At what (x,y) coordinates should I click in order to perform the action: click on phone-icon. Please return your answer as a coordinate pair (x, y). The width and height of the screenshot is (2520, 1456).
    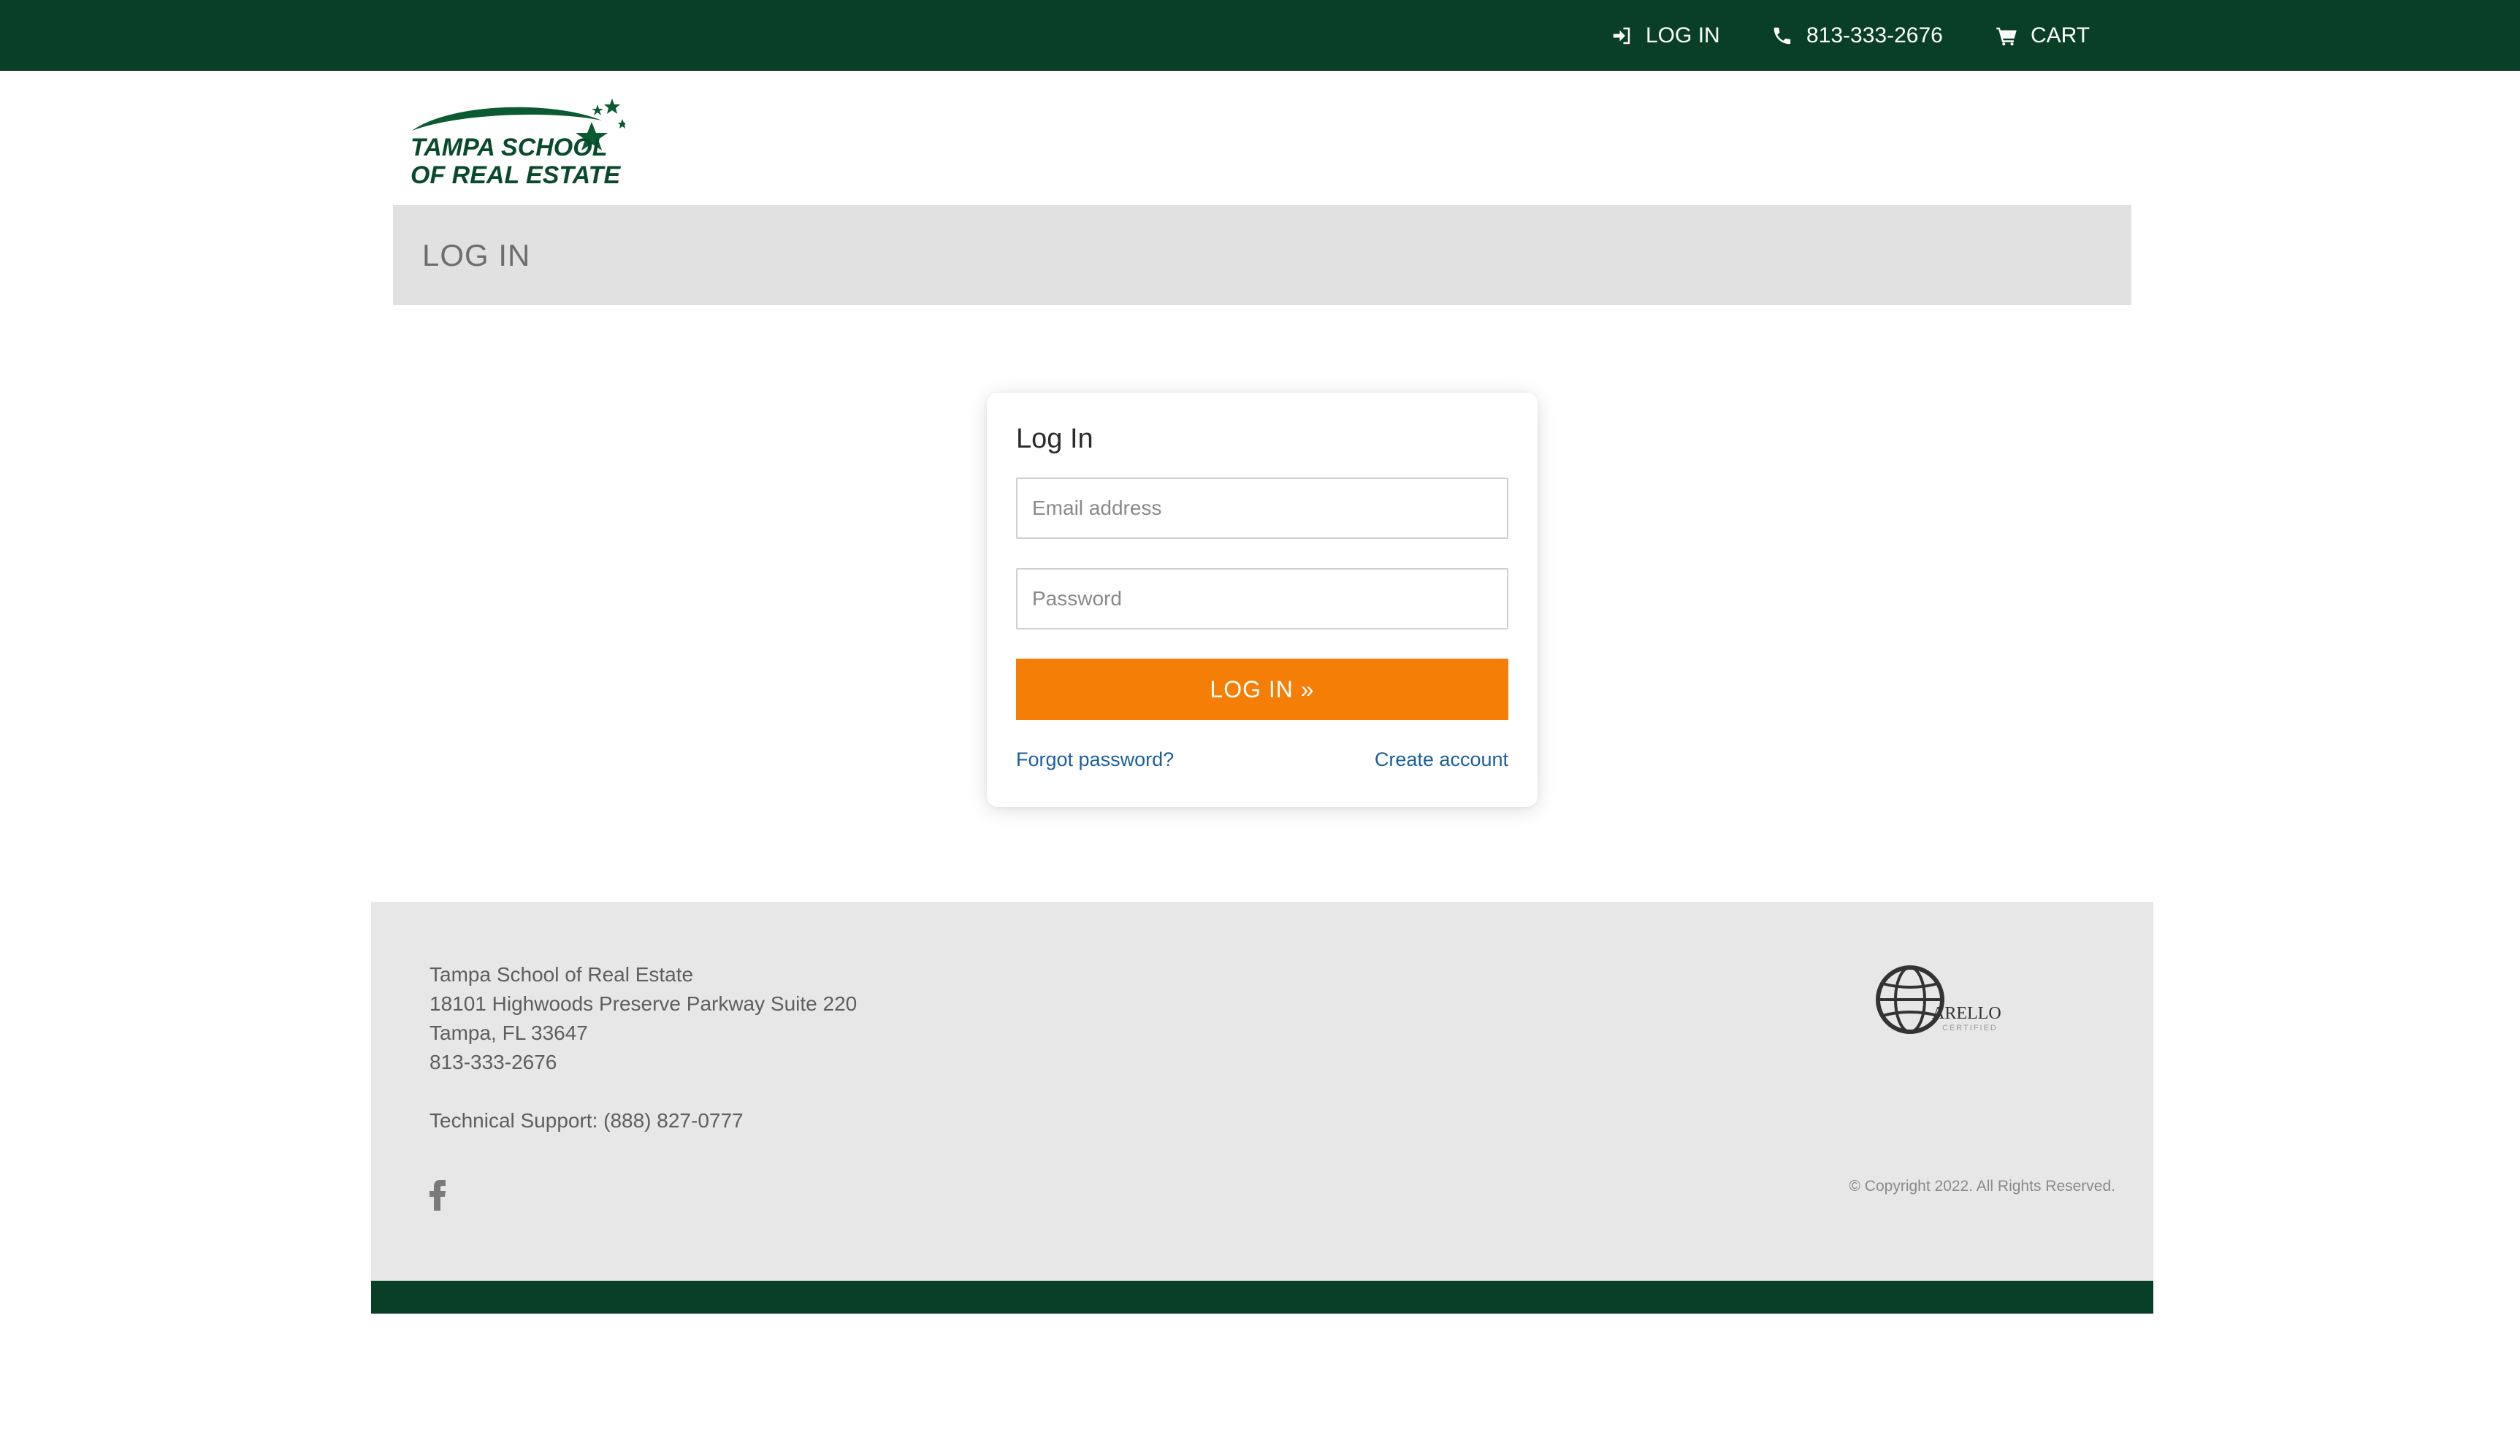
    Looking at the image, I should click on (1782, 36).